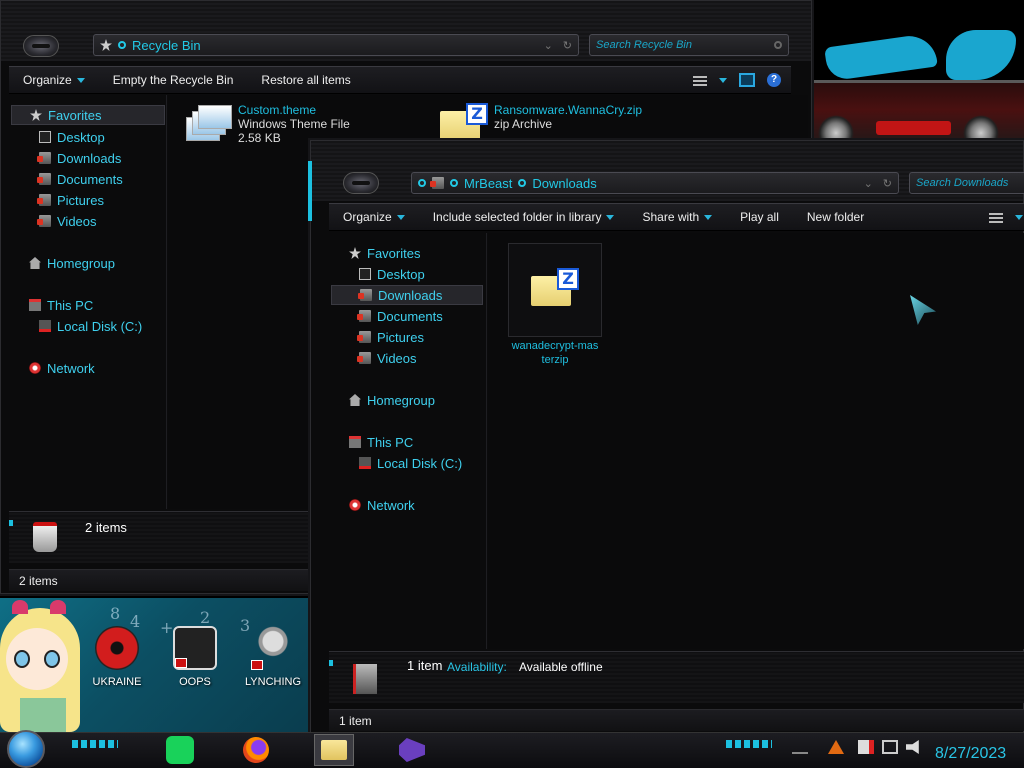  I want to click on address-bar: MrBeast Downloads ⌄ ↻, so click(655, 183).